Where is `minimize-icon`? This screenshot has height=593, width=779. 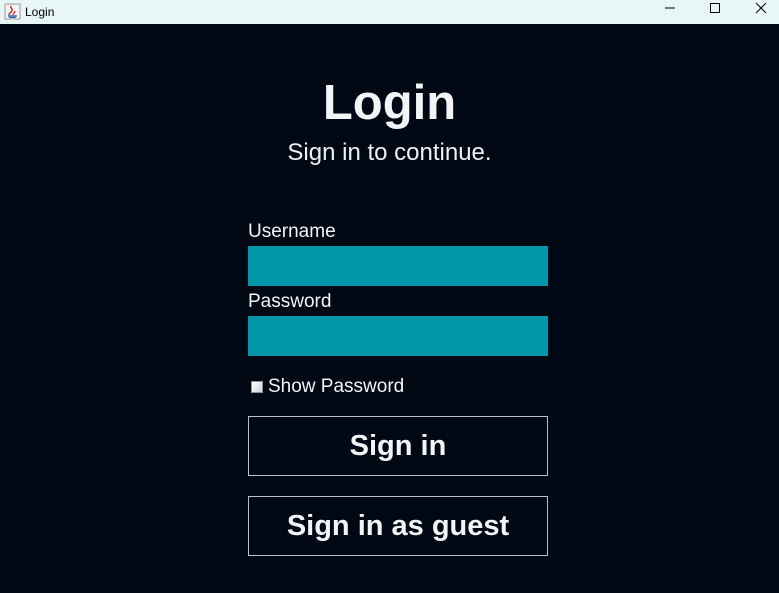
minimize-icon is located at coordinates (670, 10).